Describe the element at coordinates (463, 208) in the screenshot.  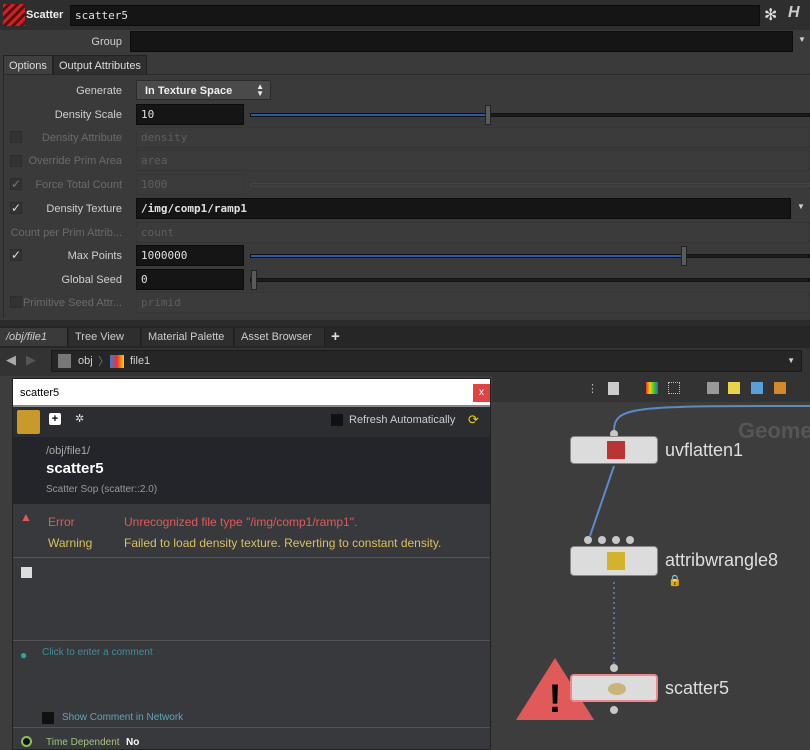
I see `density-texture-field: /img/comp1/ramp1` at that location.